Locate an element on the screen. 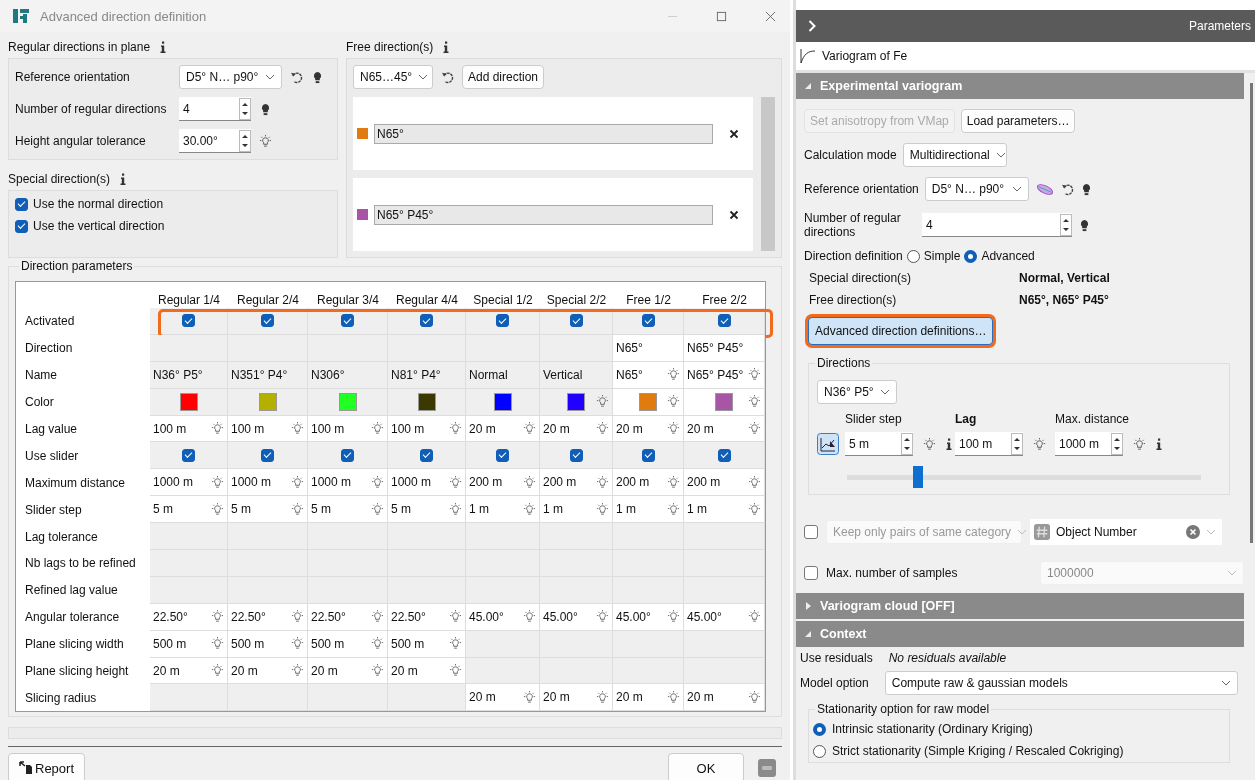 Image resolution: width=1255 pixels, height=780 pixels. cell-value: 100 m is located at coordinates (170, 428).